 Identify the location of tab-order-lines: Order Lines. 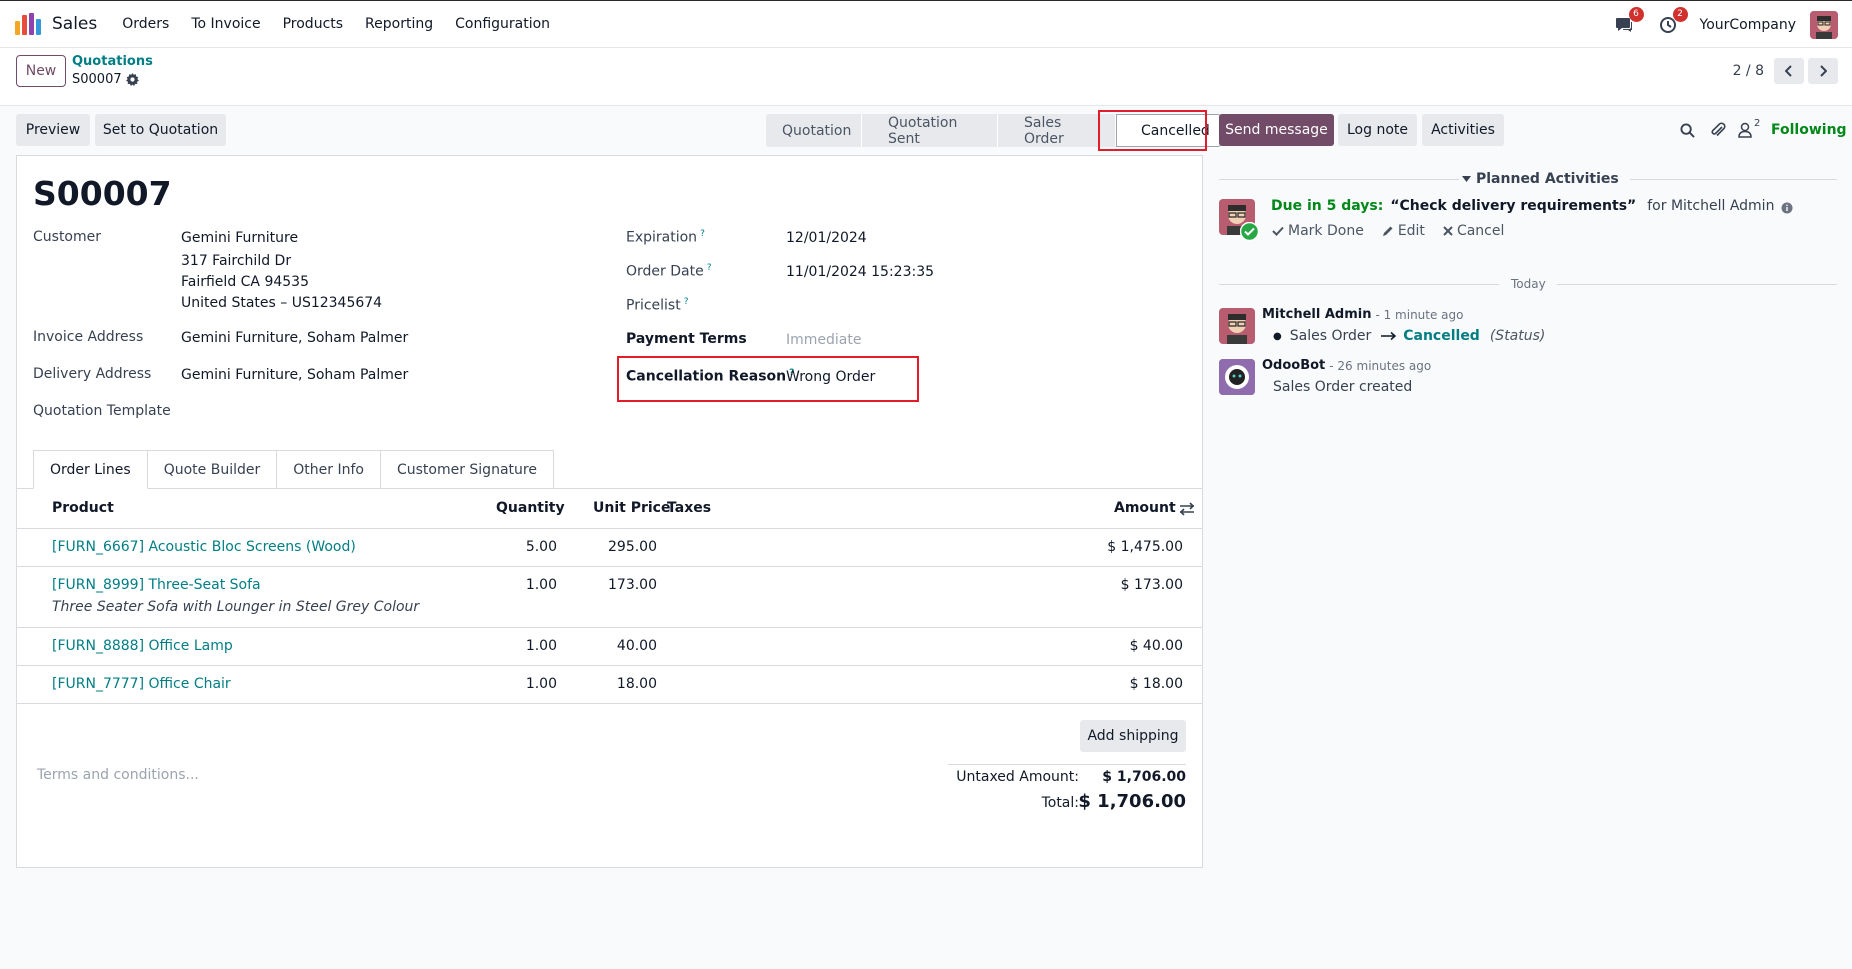
(90, 469).